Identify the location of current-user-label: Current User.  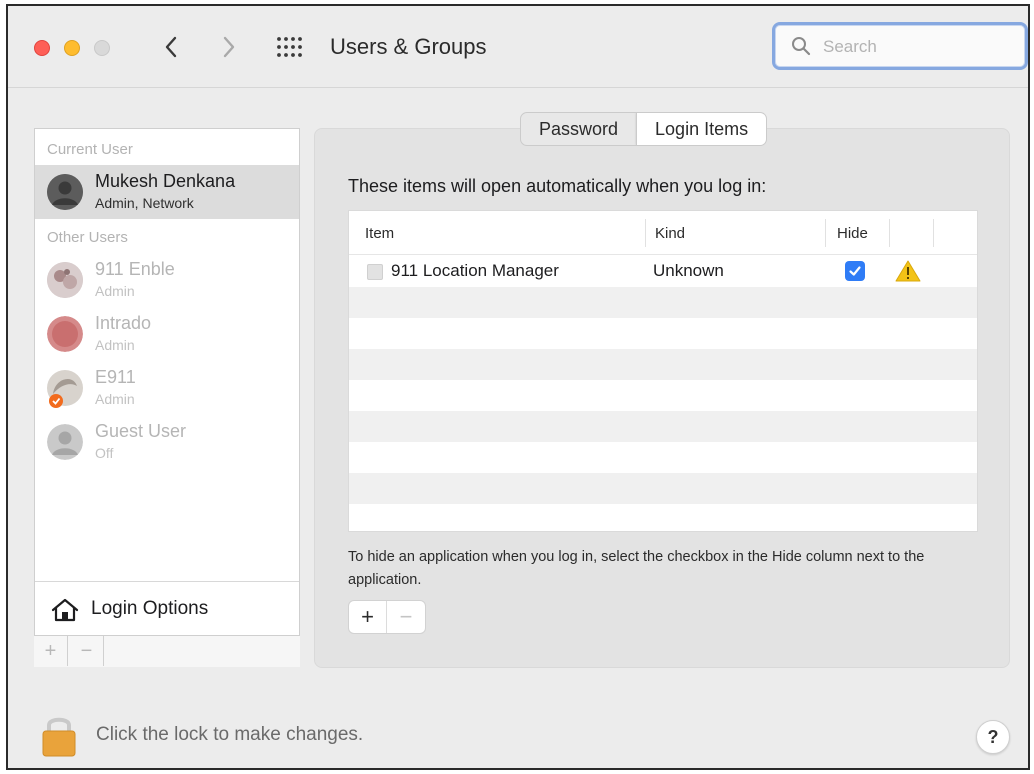
(90, 149).